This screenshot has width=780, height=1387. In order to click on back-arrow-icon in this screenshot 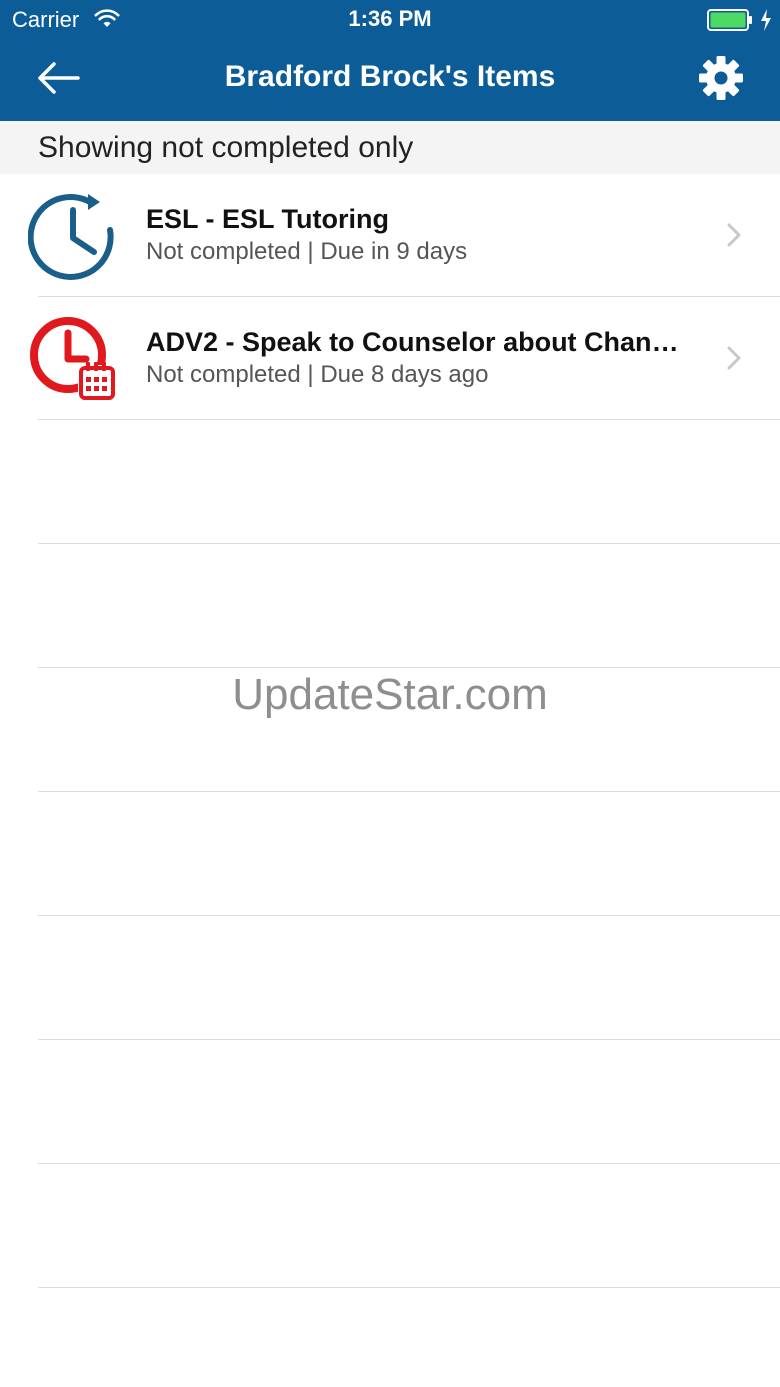, I will do `click(58, 78)`.